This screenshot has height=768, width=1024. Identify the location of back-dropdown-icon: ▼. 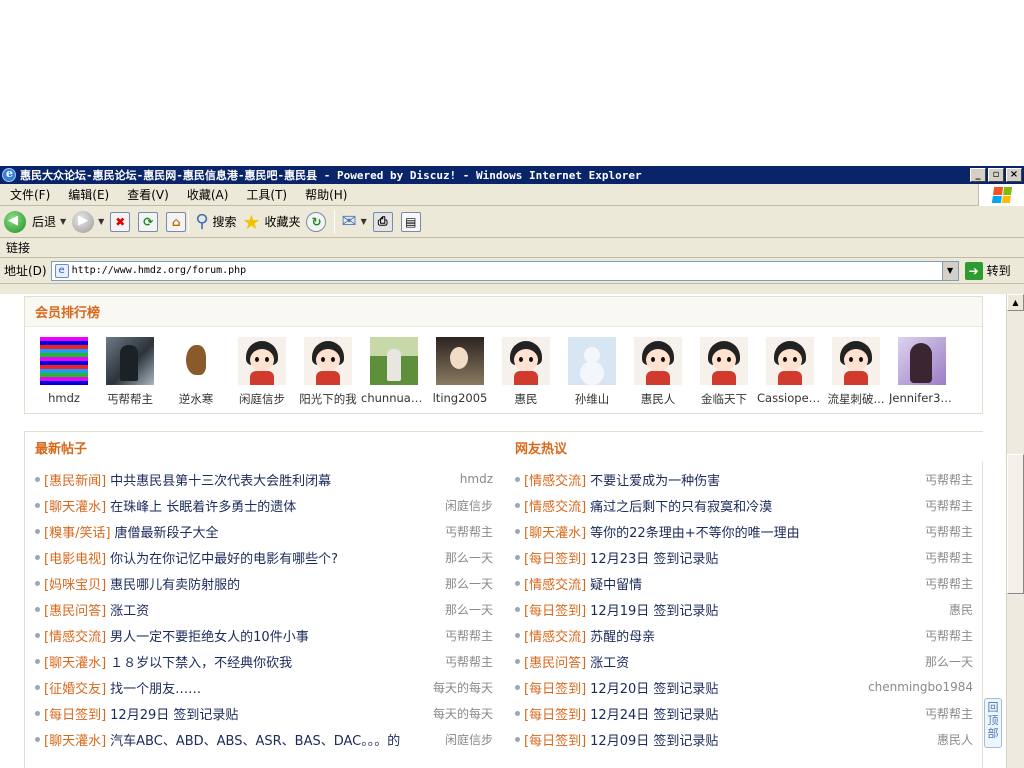
(63, 221).